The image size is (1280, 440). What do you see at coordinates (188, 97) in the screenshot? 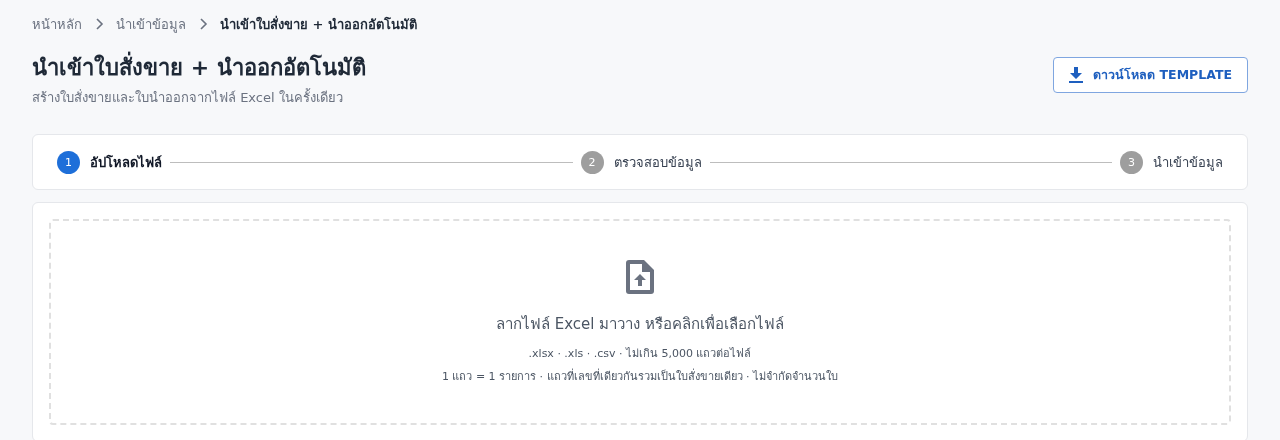
I see `page-subtitle: สร้างใบสั่งขายและใบนำออกจากไฟล์ Excel ในครั้งเดียว` at bounding box center [188, 97].